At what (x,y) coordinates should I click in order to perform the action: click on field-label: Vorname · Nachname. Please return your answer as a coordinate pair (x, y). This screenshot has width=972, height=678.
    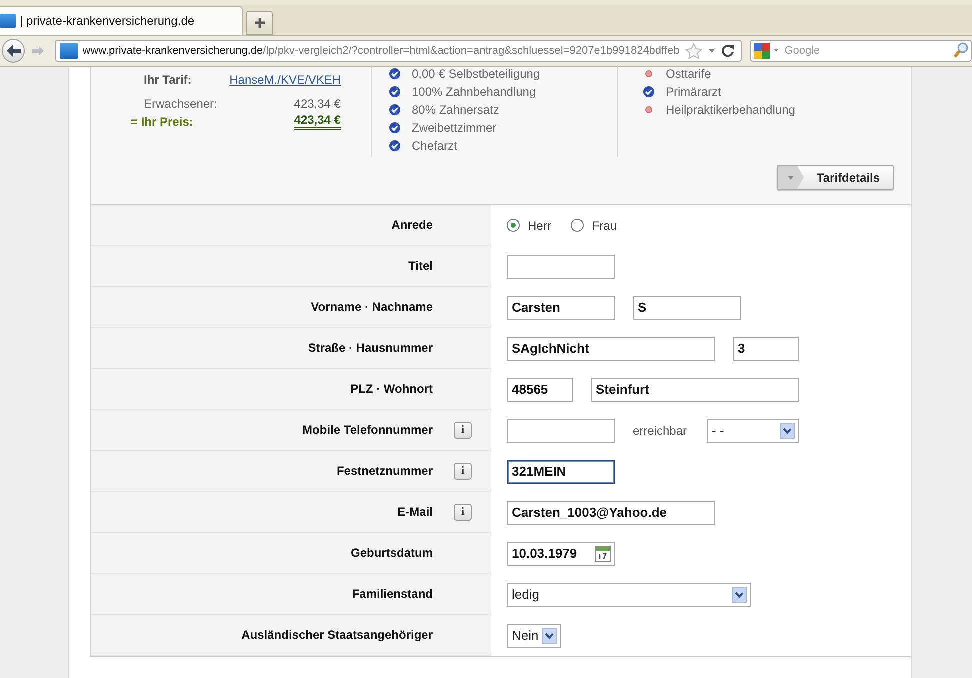
    Looking at the image, I should click on (372, 307).